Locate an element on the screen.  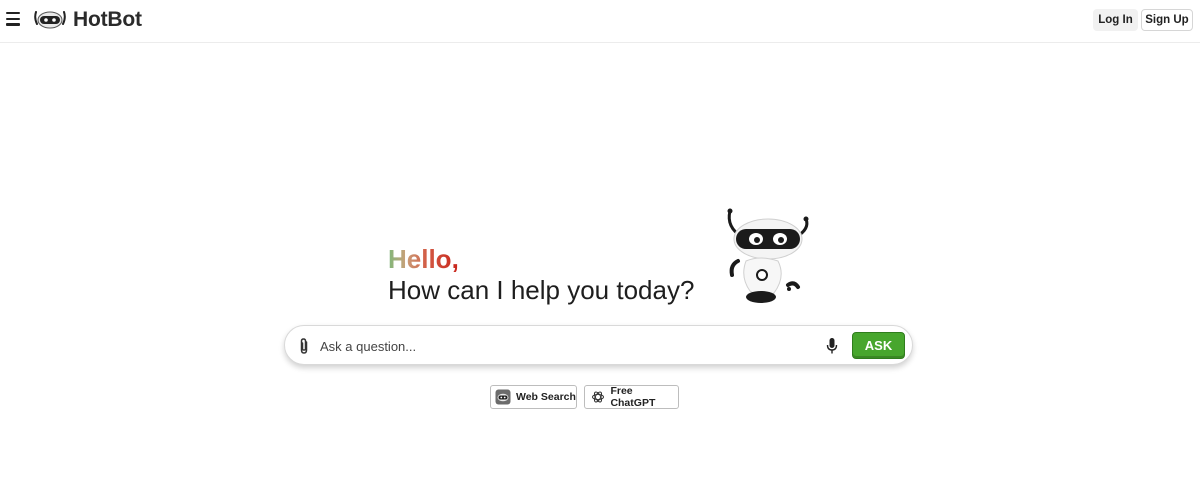
robot-head-logo-icon is located at coordinates (50, 20).